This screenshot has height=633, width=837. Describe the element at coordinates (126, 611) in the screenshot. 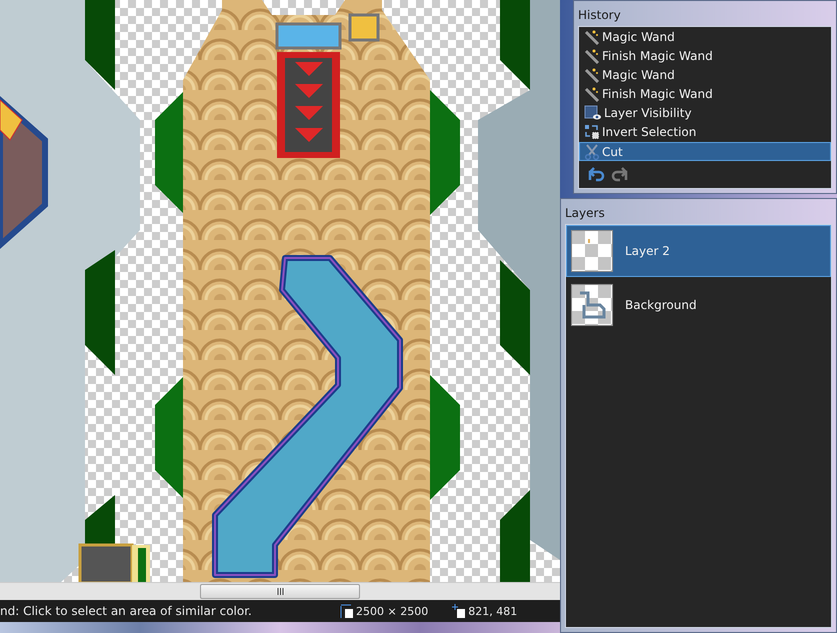

I see `status-hint: nd: Click to select an area of similar color.` at that location.